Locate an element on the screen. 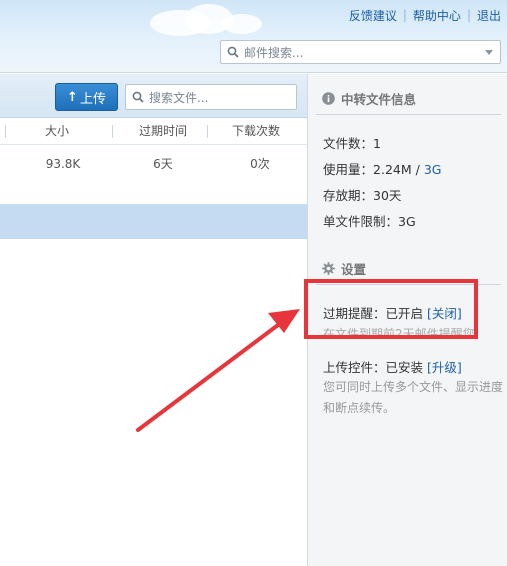 The height and width of the screenshot is (566, 507). retention-row: 存放期：30天 is located at coordinates (362, 194).